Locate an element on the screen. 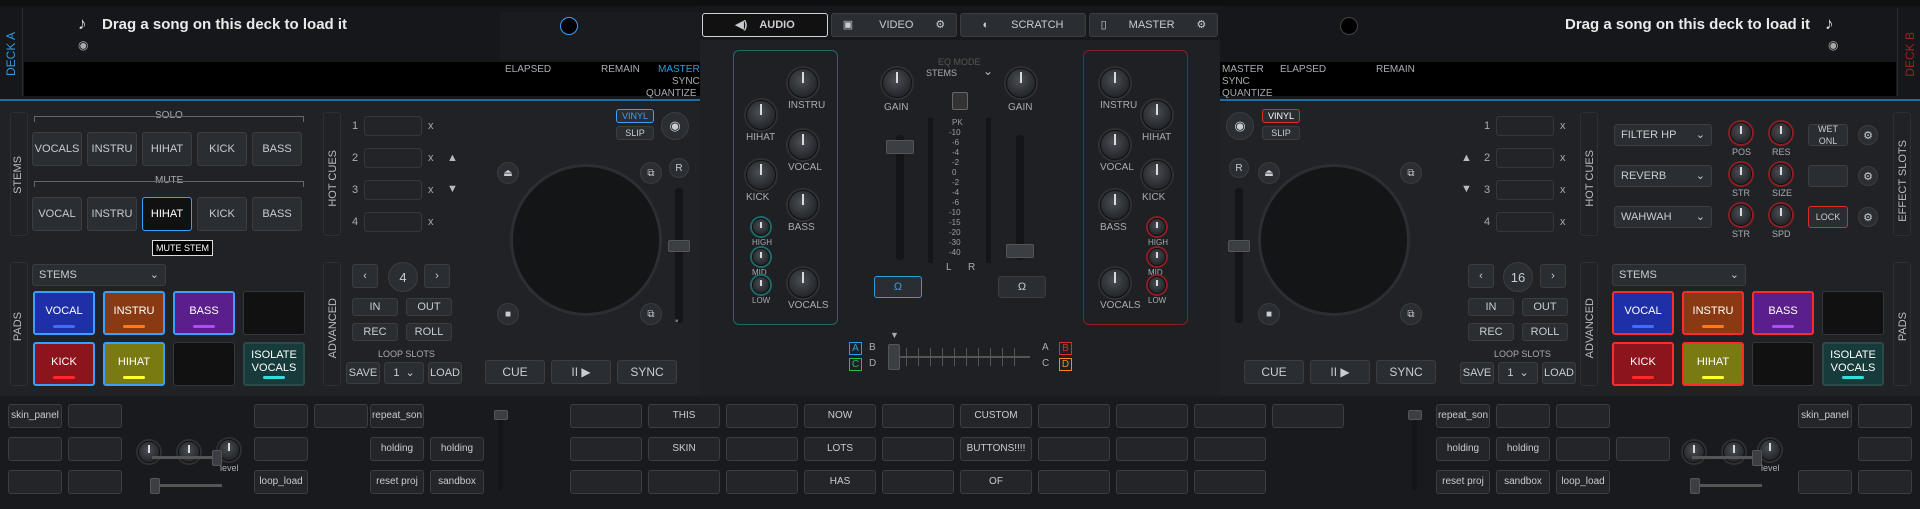 This screenshot has height=509, width=1920. tab-scratch: ◐ SCRATCH is located at coordinates (1023, 25).